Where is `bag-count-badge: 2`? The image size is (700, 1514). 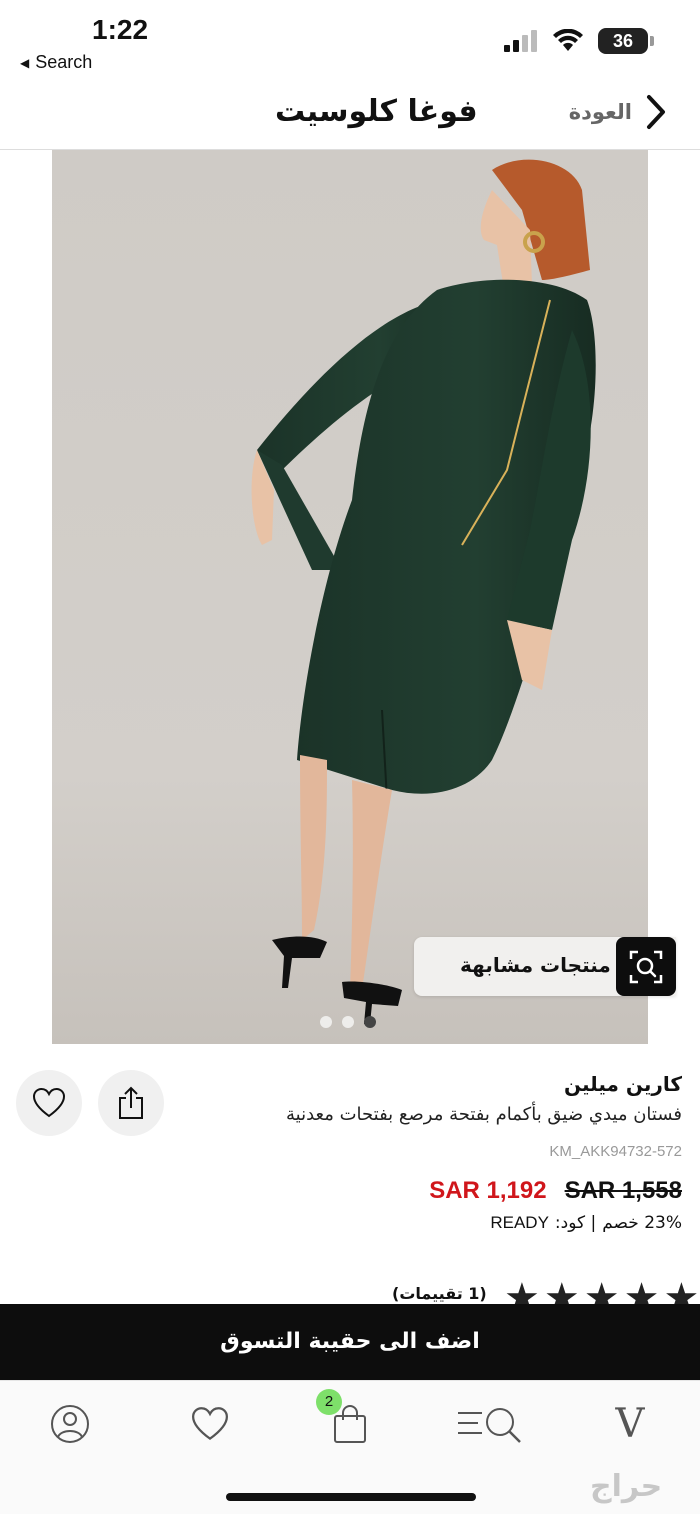
bag-count-badge: 2 is located at coordinates (329, 1402).